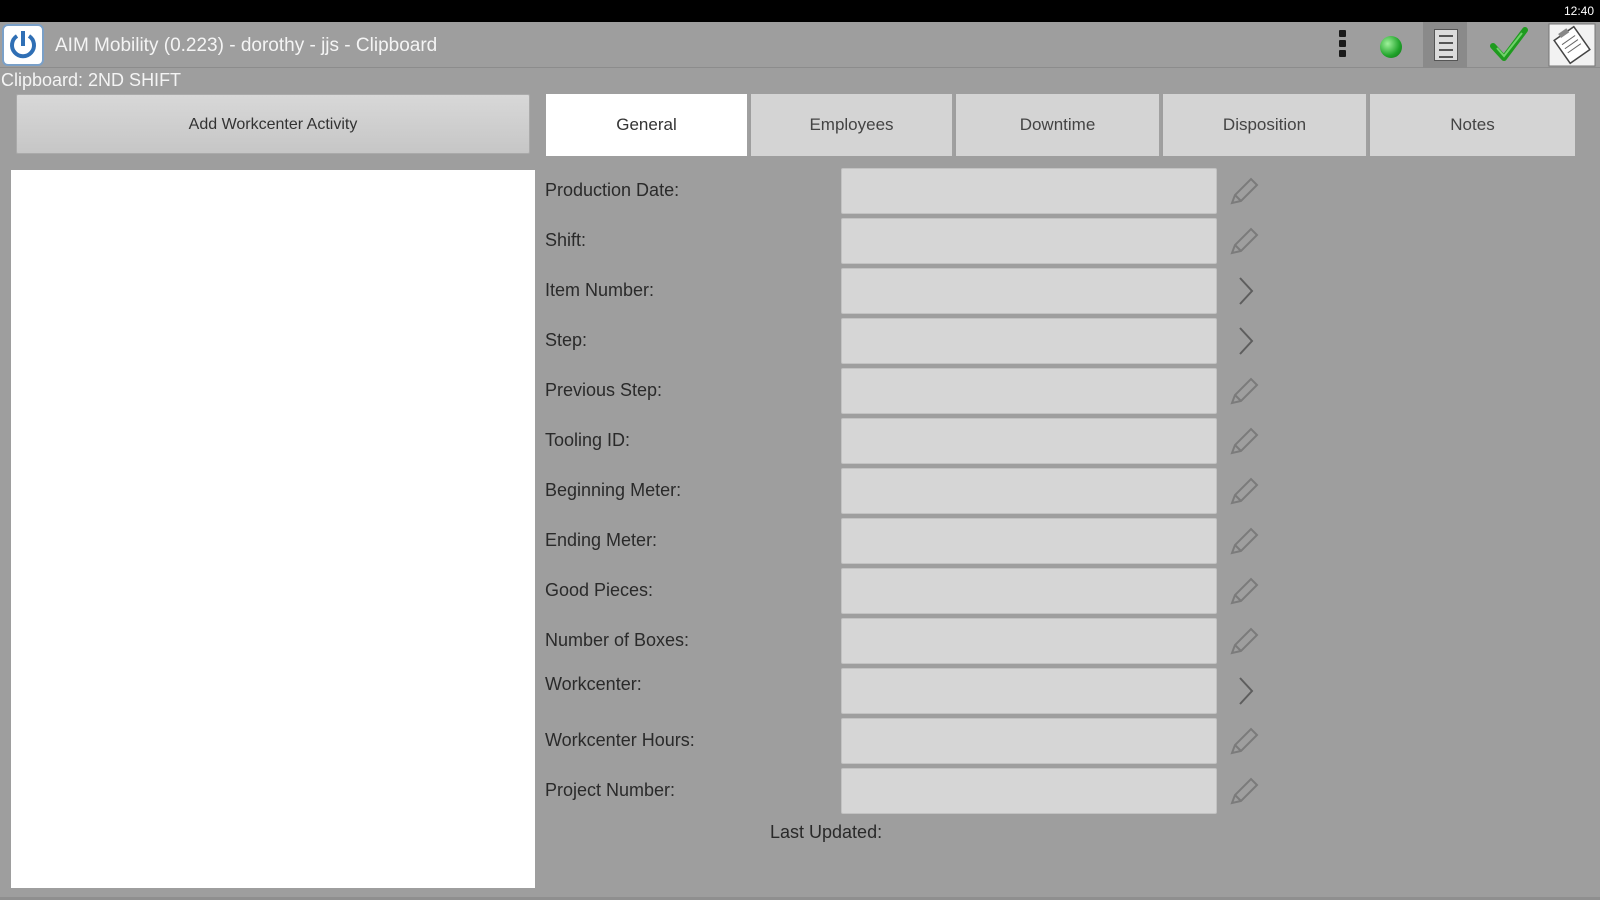 Image resolution: width=1600 pixels, height=900 pixels. I want to click on field-label: Tooling ID:, so click(588, 440).